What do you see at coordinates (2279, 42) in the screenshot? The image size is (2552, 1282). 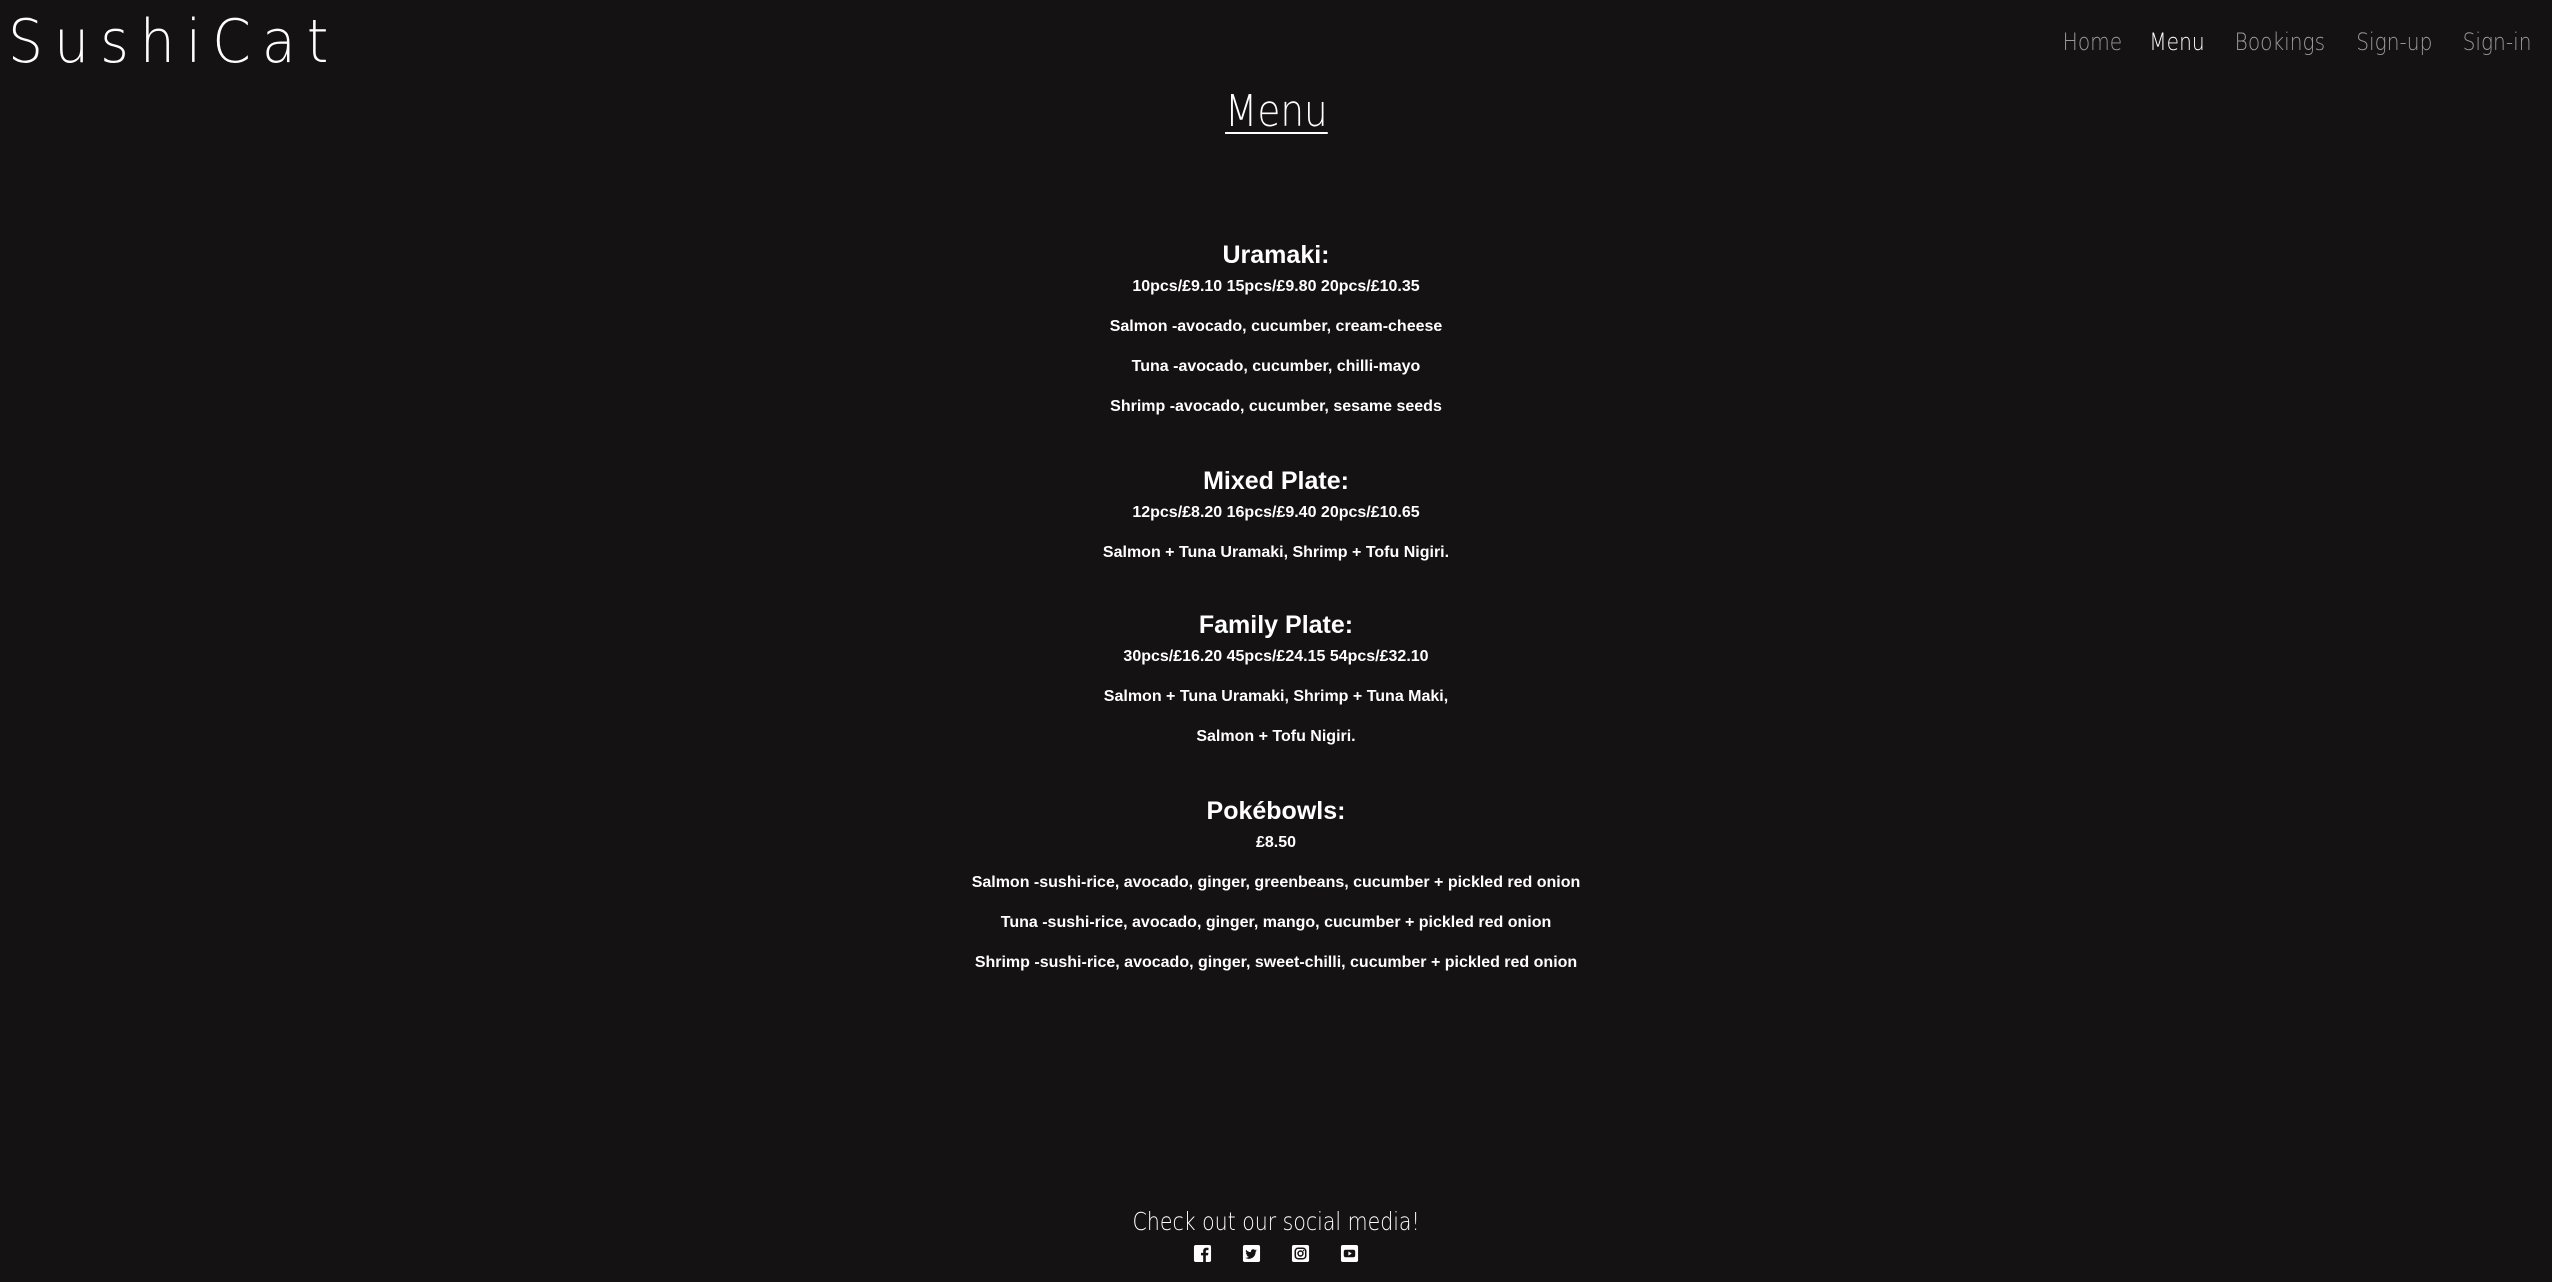 I see `nav-link-bookings: Bookings` at bounding box center [2279, 42].